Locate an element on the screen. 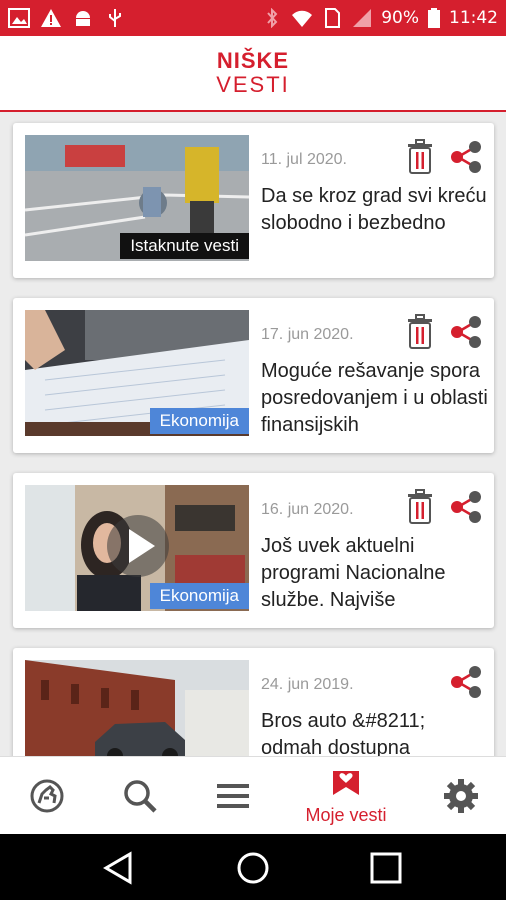  recents-icon is located at coordinates (386, 868).